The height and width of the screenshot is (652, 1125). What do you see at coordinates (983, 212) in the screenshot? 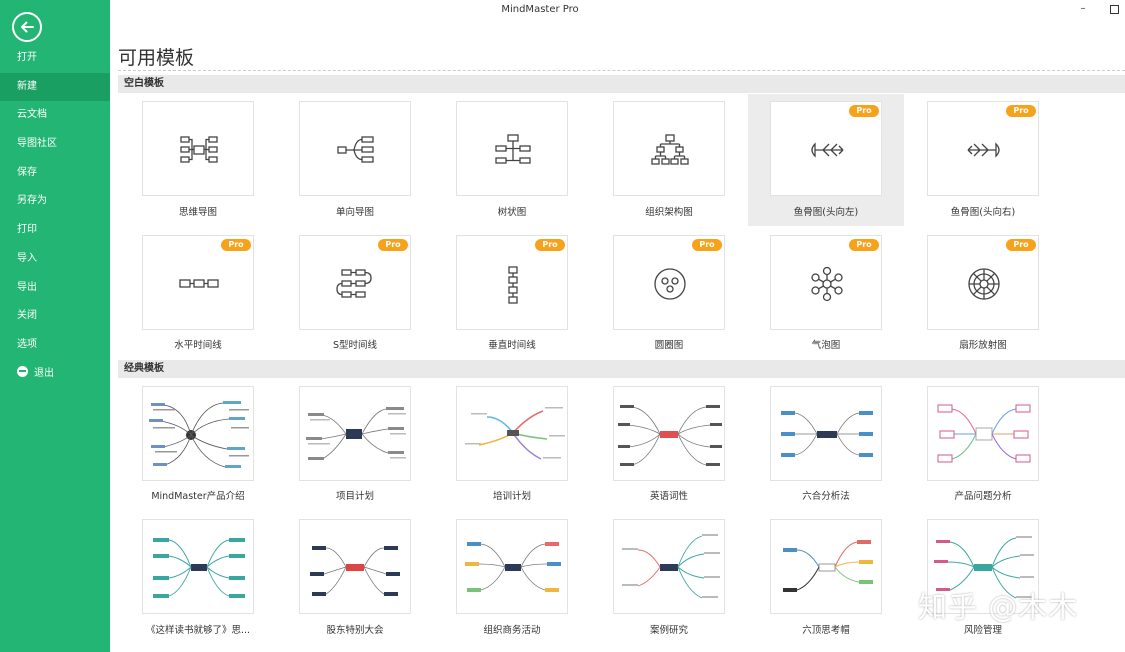
I see `template-label: 鱼骨图(头向右)` at bounding box center [983, 212].